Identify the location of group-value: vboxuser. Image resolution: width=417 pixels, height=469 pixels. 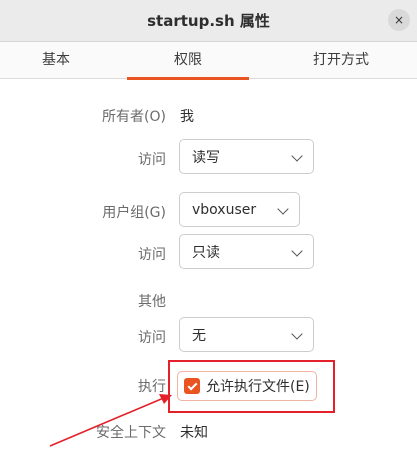
(224, 209).